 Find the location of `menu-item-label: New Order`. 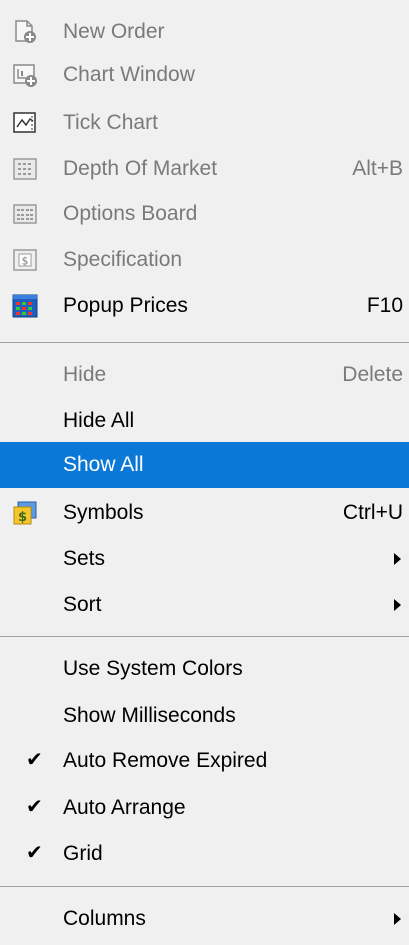

menu-item-label: New Order is located at coordinates (114, 31).